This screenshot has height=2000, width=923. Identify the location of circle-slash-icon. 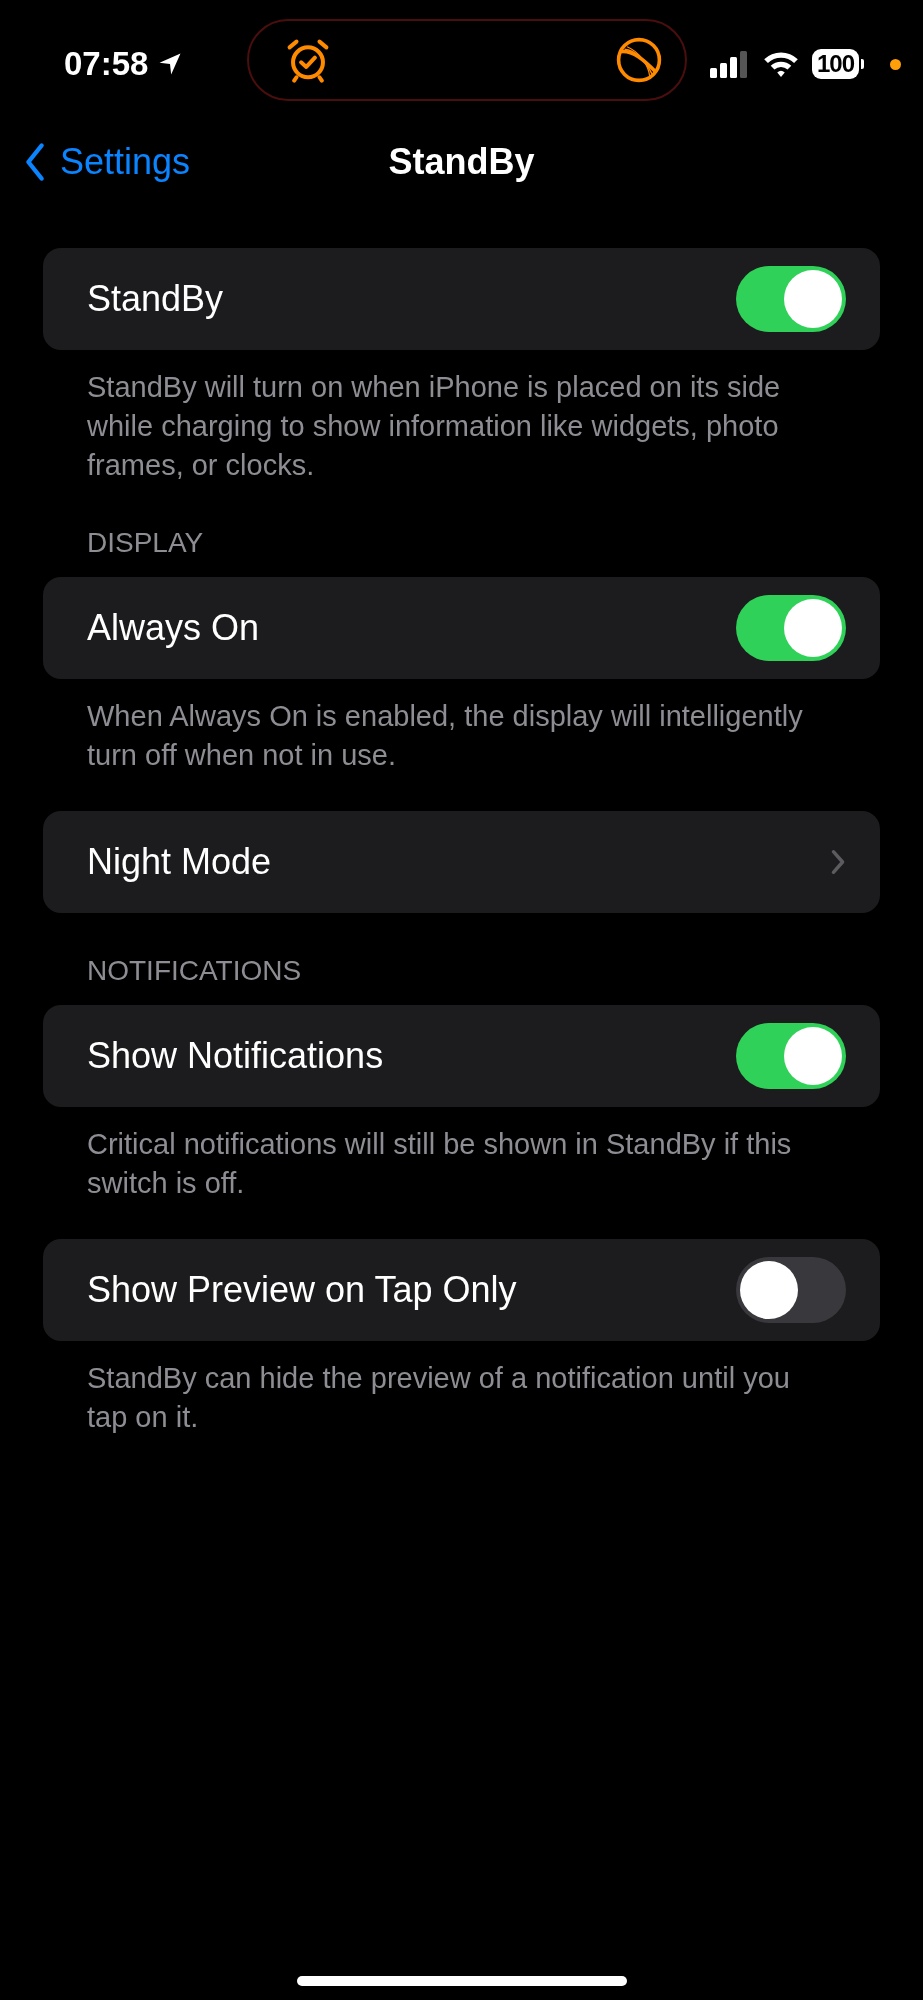
(638, 60).